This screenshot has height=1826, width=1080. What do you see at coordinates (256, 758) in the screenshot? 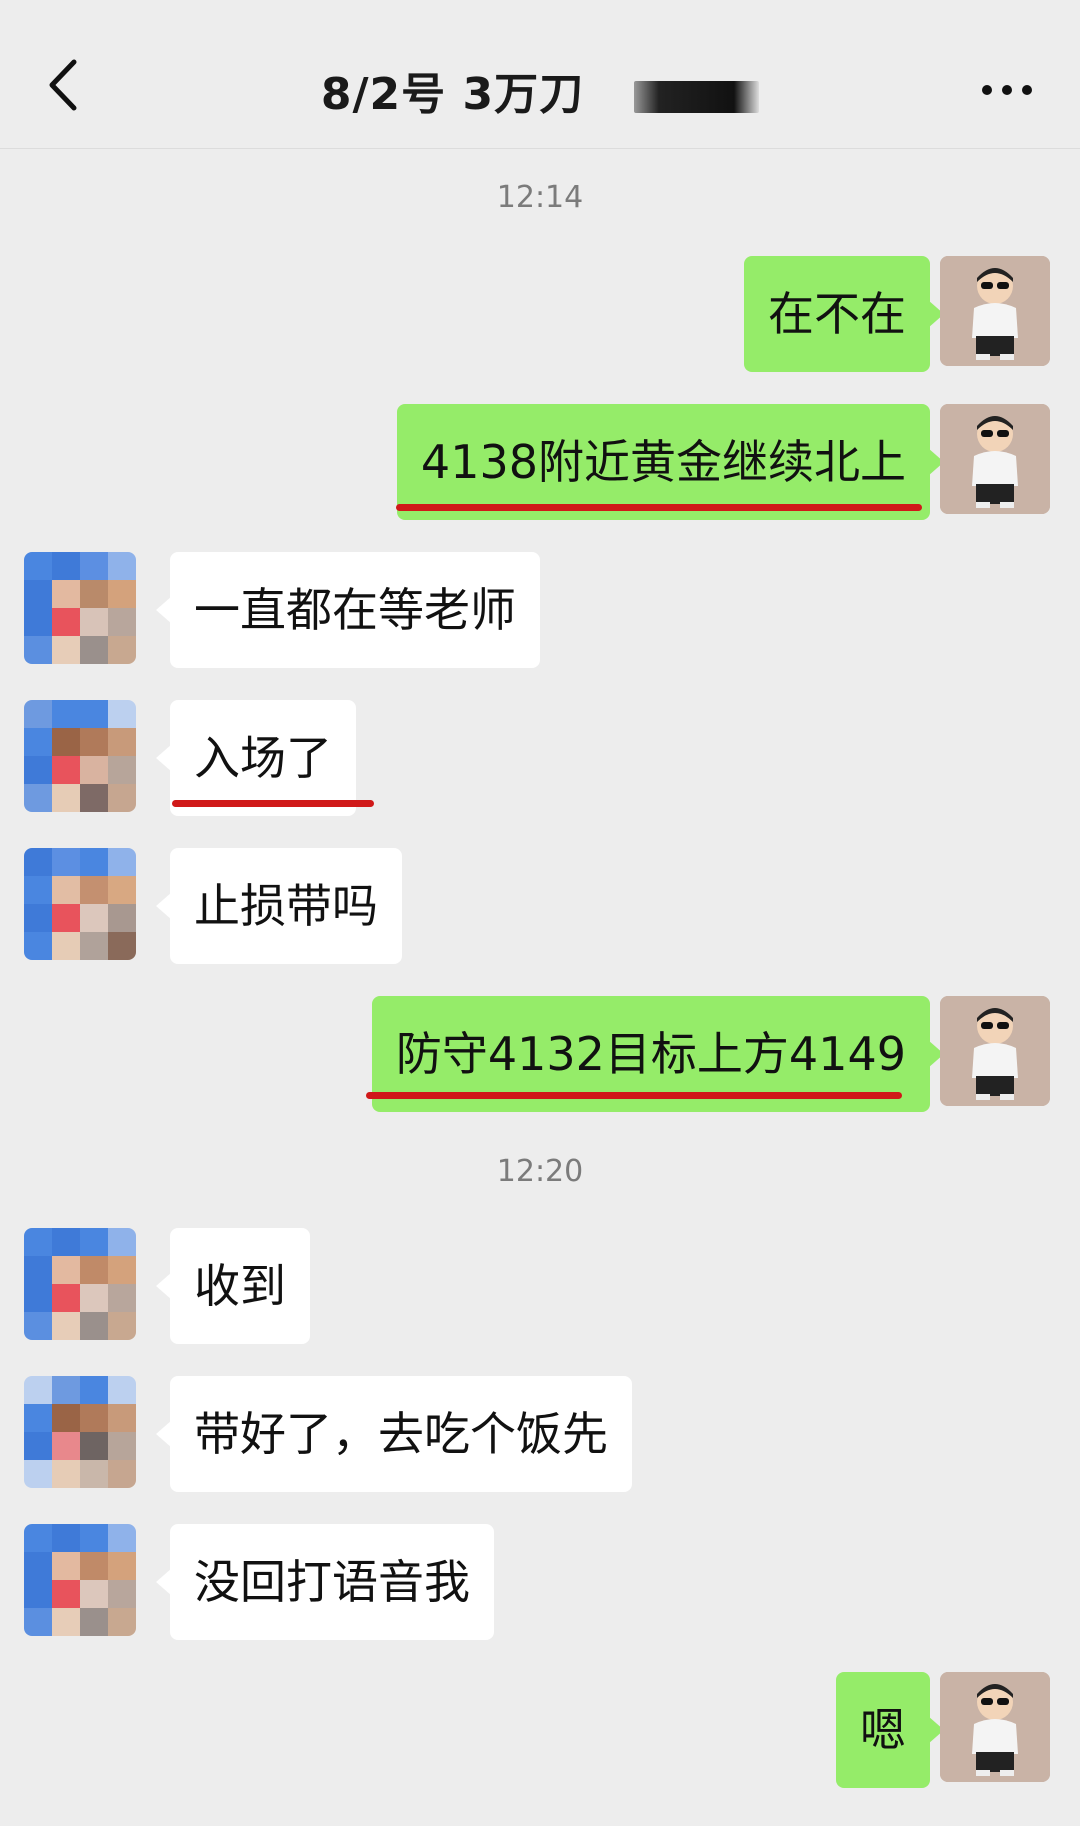
I see `message-bubble: 入场了` at bounding box center [256, 758].